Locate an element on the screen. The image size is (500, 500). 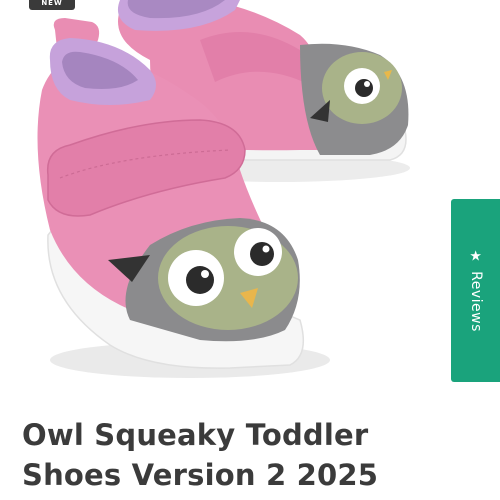
new-badge: NEW is located at coordinates (52, 5).